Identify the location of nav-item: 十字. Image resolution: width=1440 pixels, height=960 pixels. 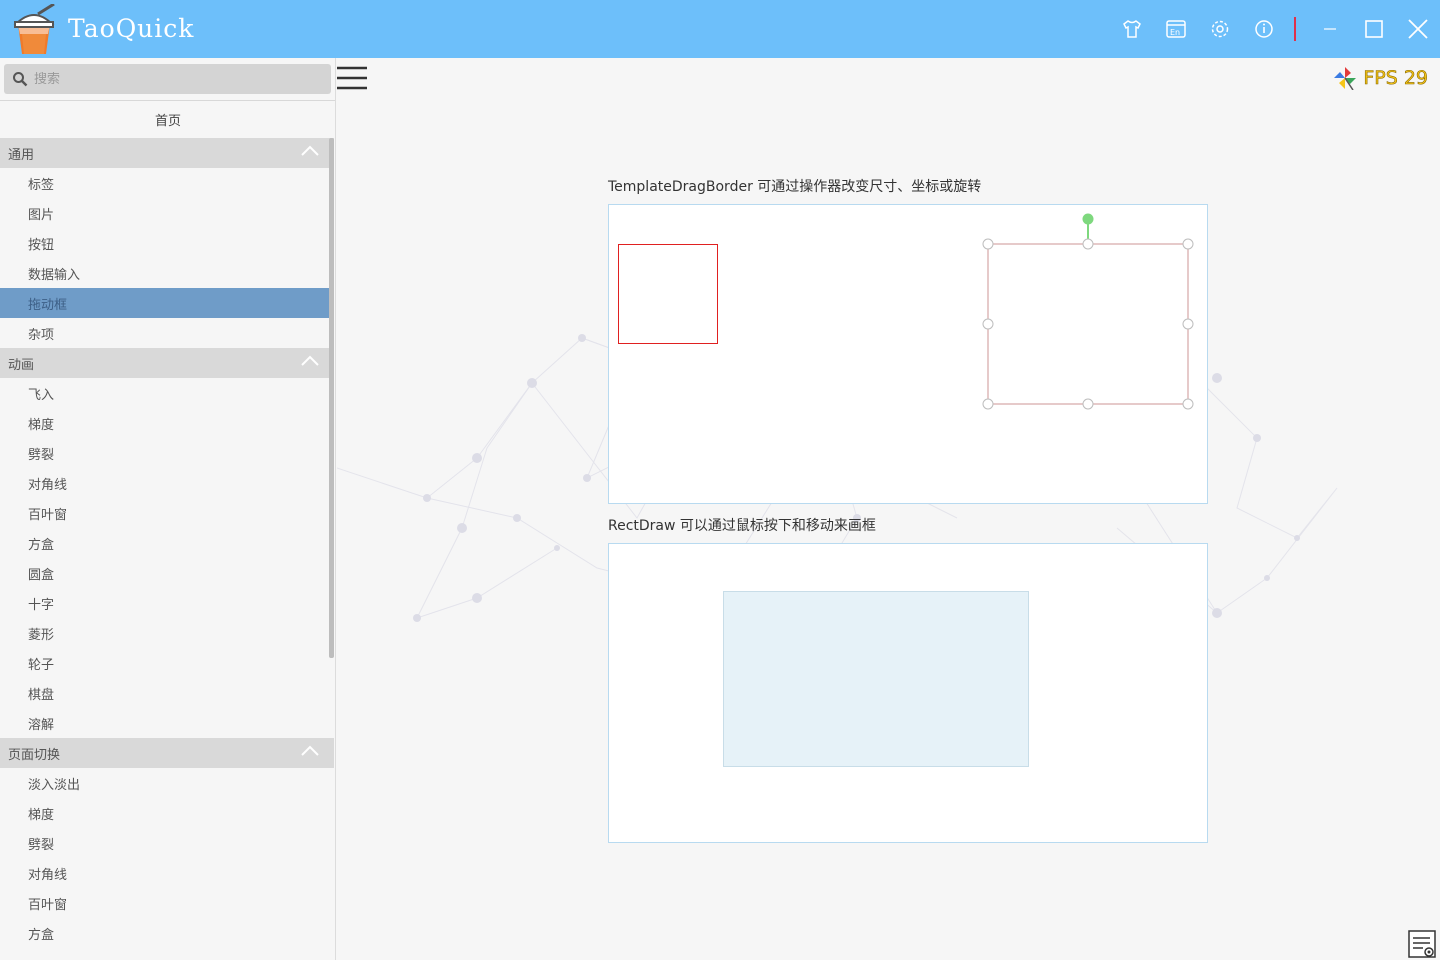
(164, 603).